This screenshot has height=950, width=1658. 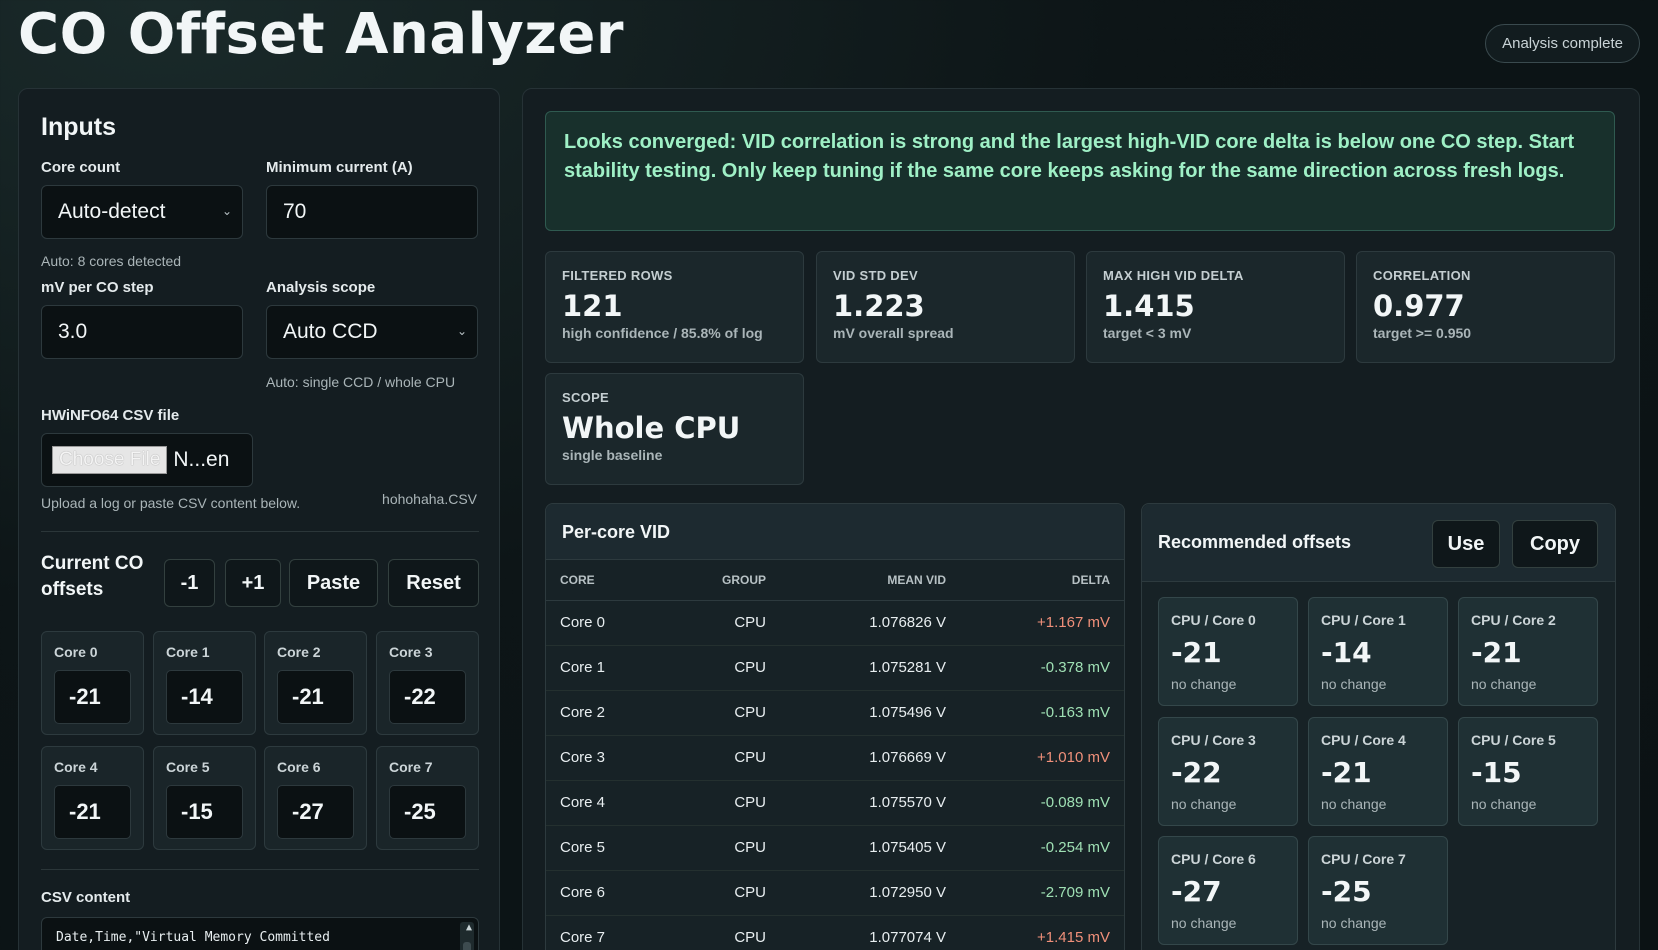 I want to click on table-row: Core 6 CPU 1.072950 V -2.709 mV, so click(x=835, y=893).